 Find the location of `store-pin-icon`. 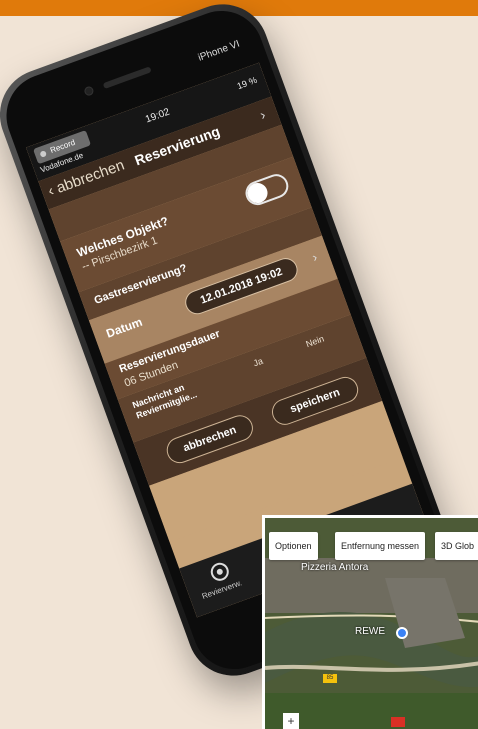

store-pin-icon is located at coordinates (402, 633).